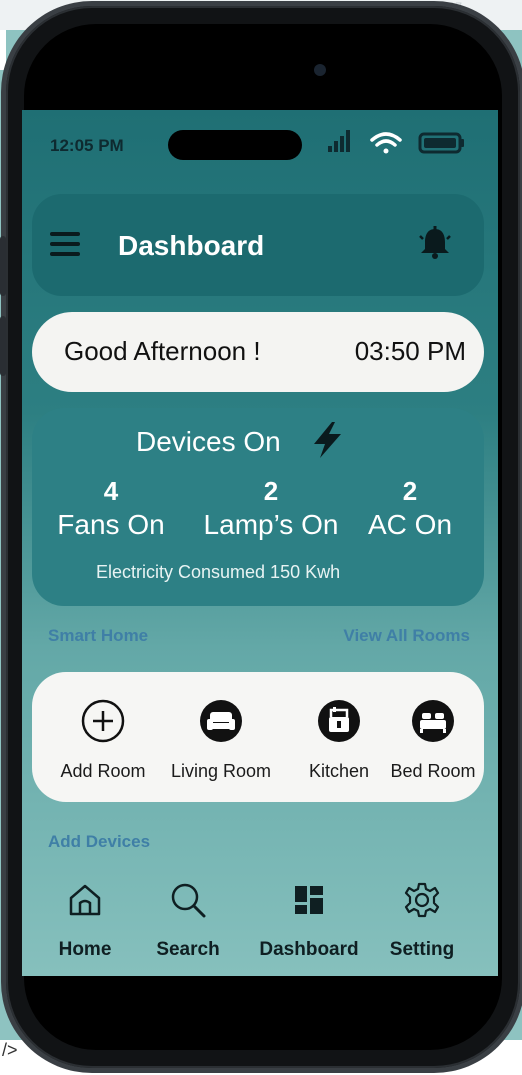 This screenshot has width=522, height=1075. Describe the element at coordinates (10, 1050) in the screenshot. I see `code-glyph: />` at that location.